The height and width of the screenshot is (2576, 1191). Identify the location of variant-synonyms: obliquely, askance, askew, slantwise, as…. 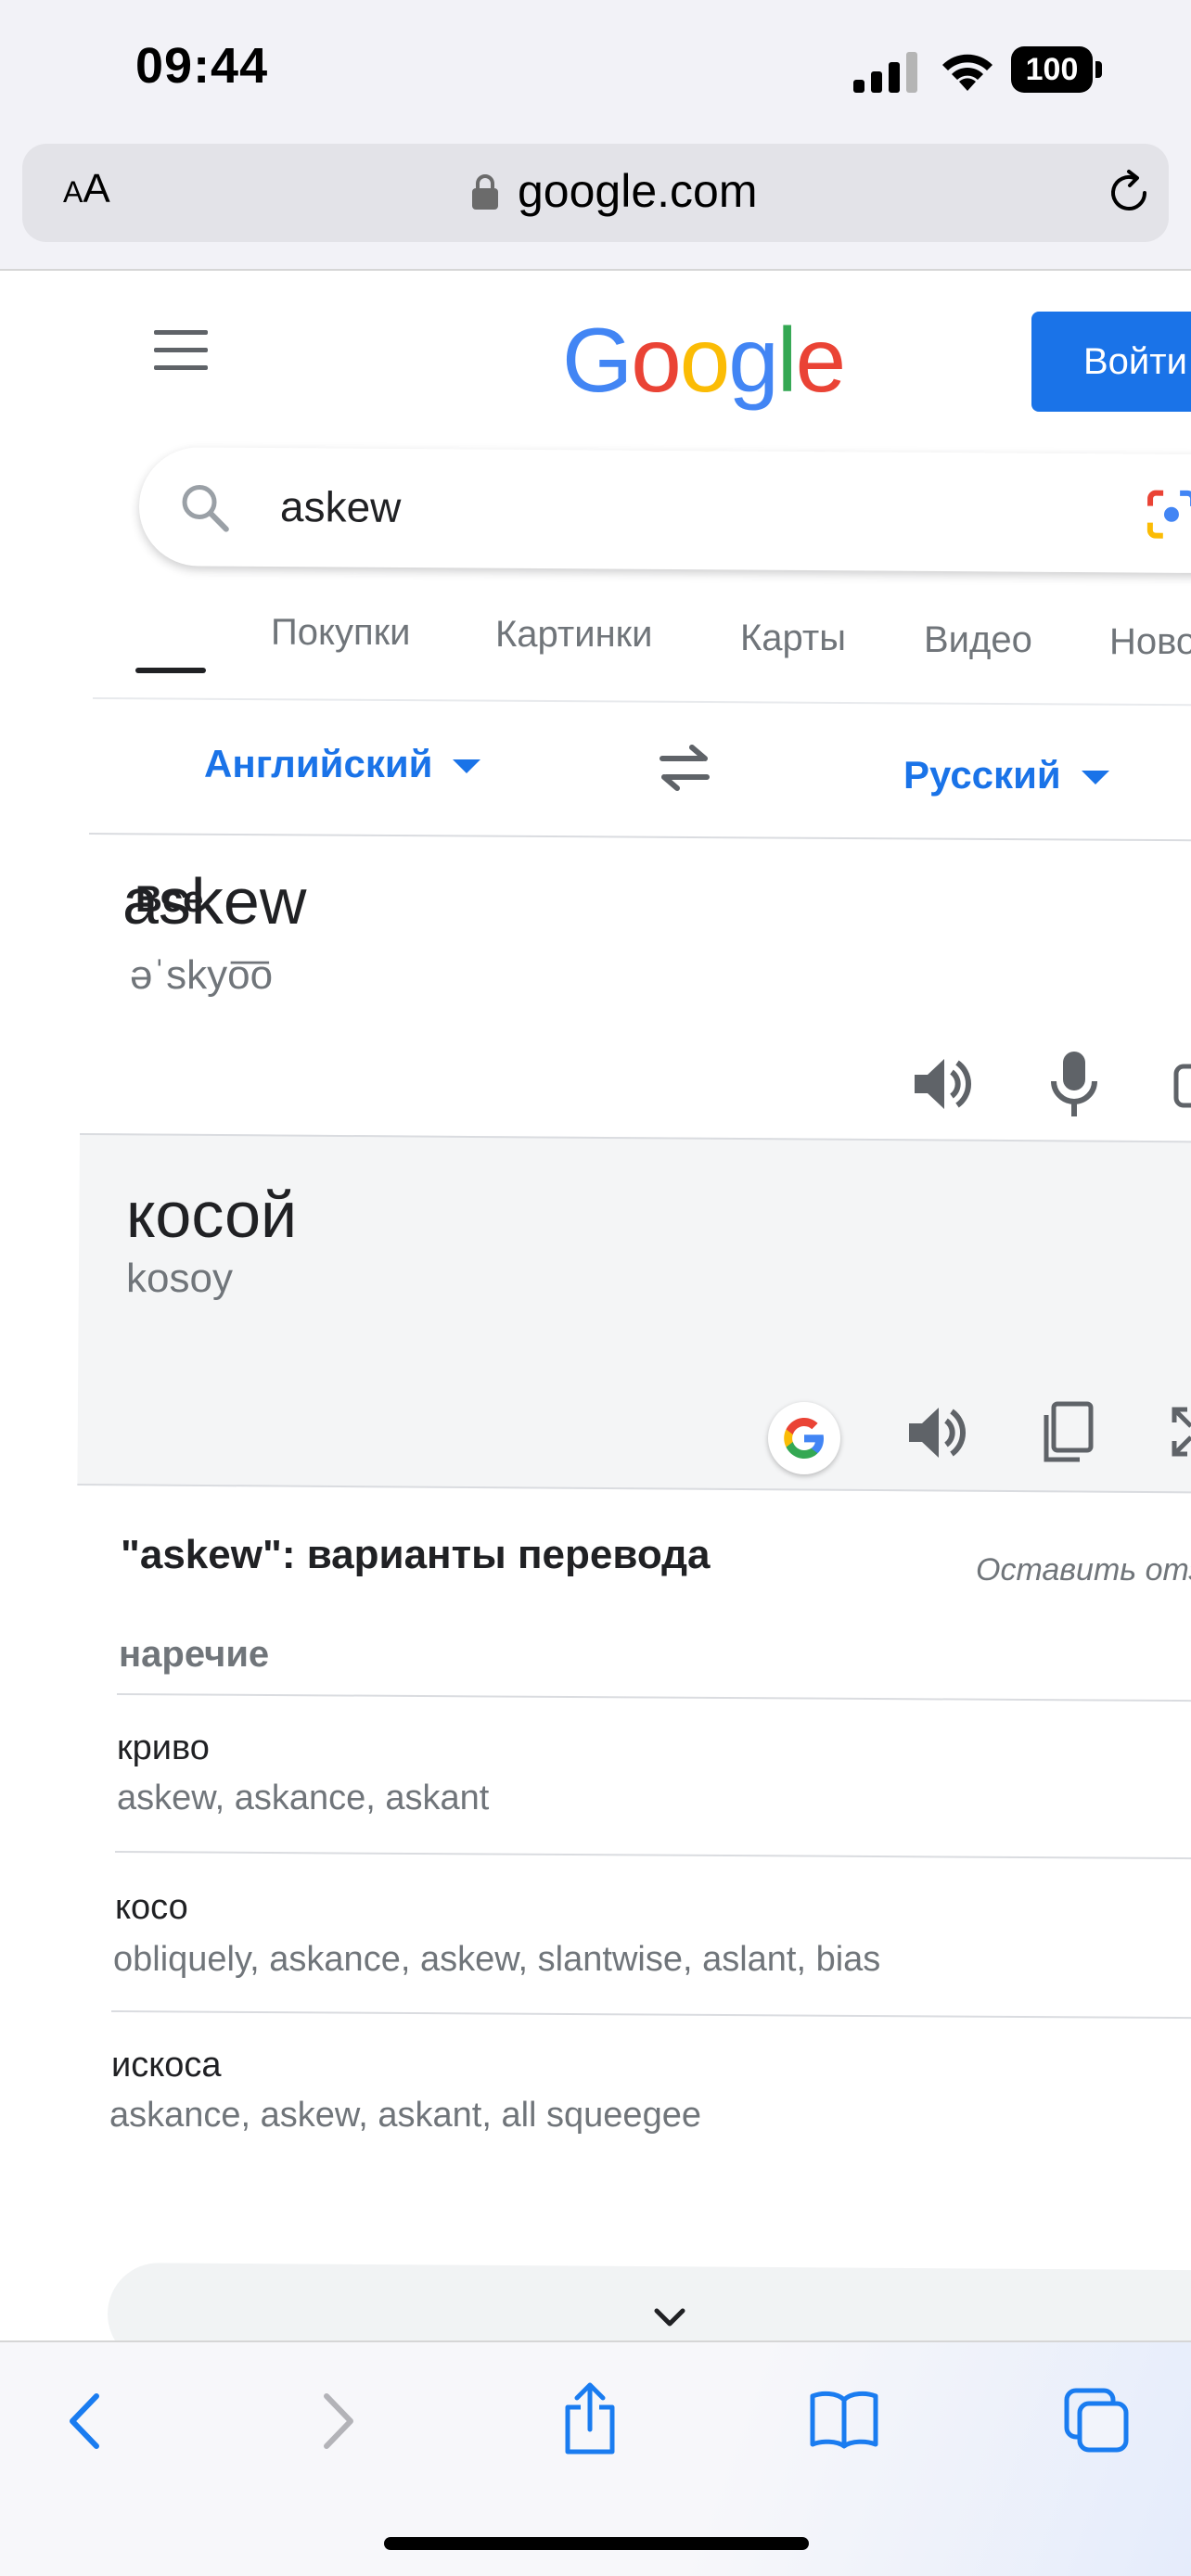
(497, 1959).